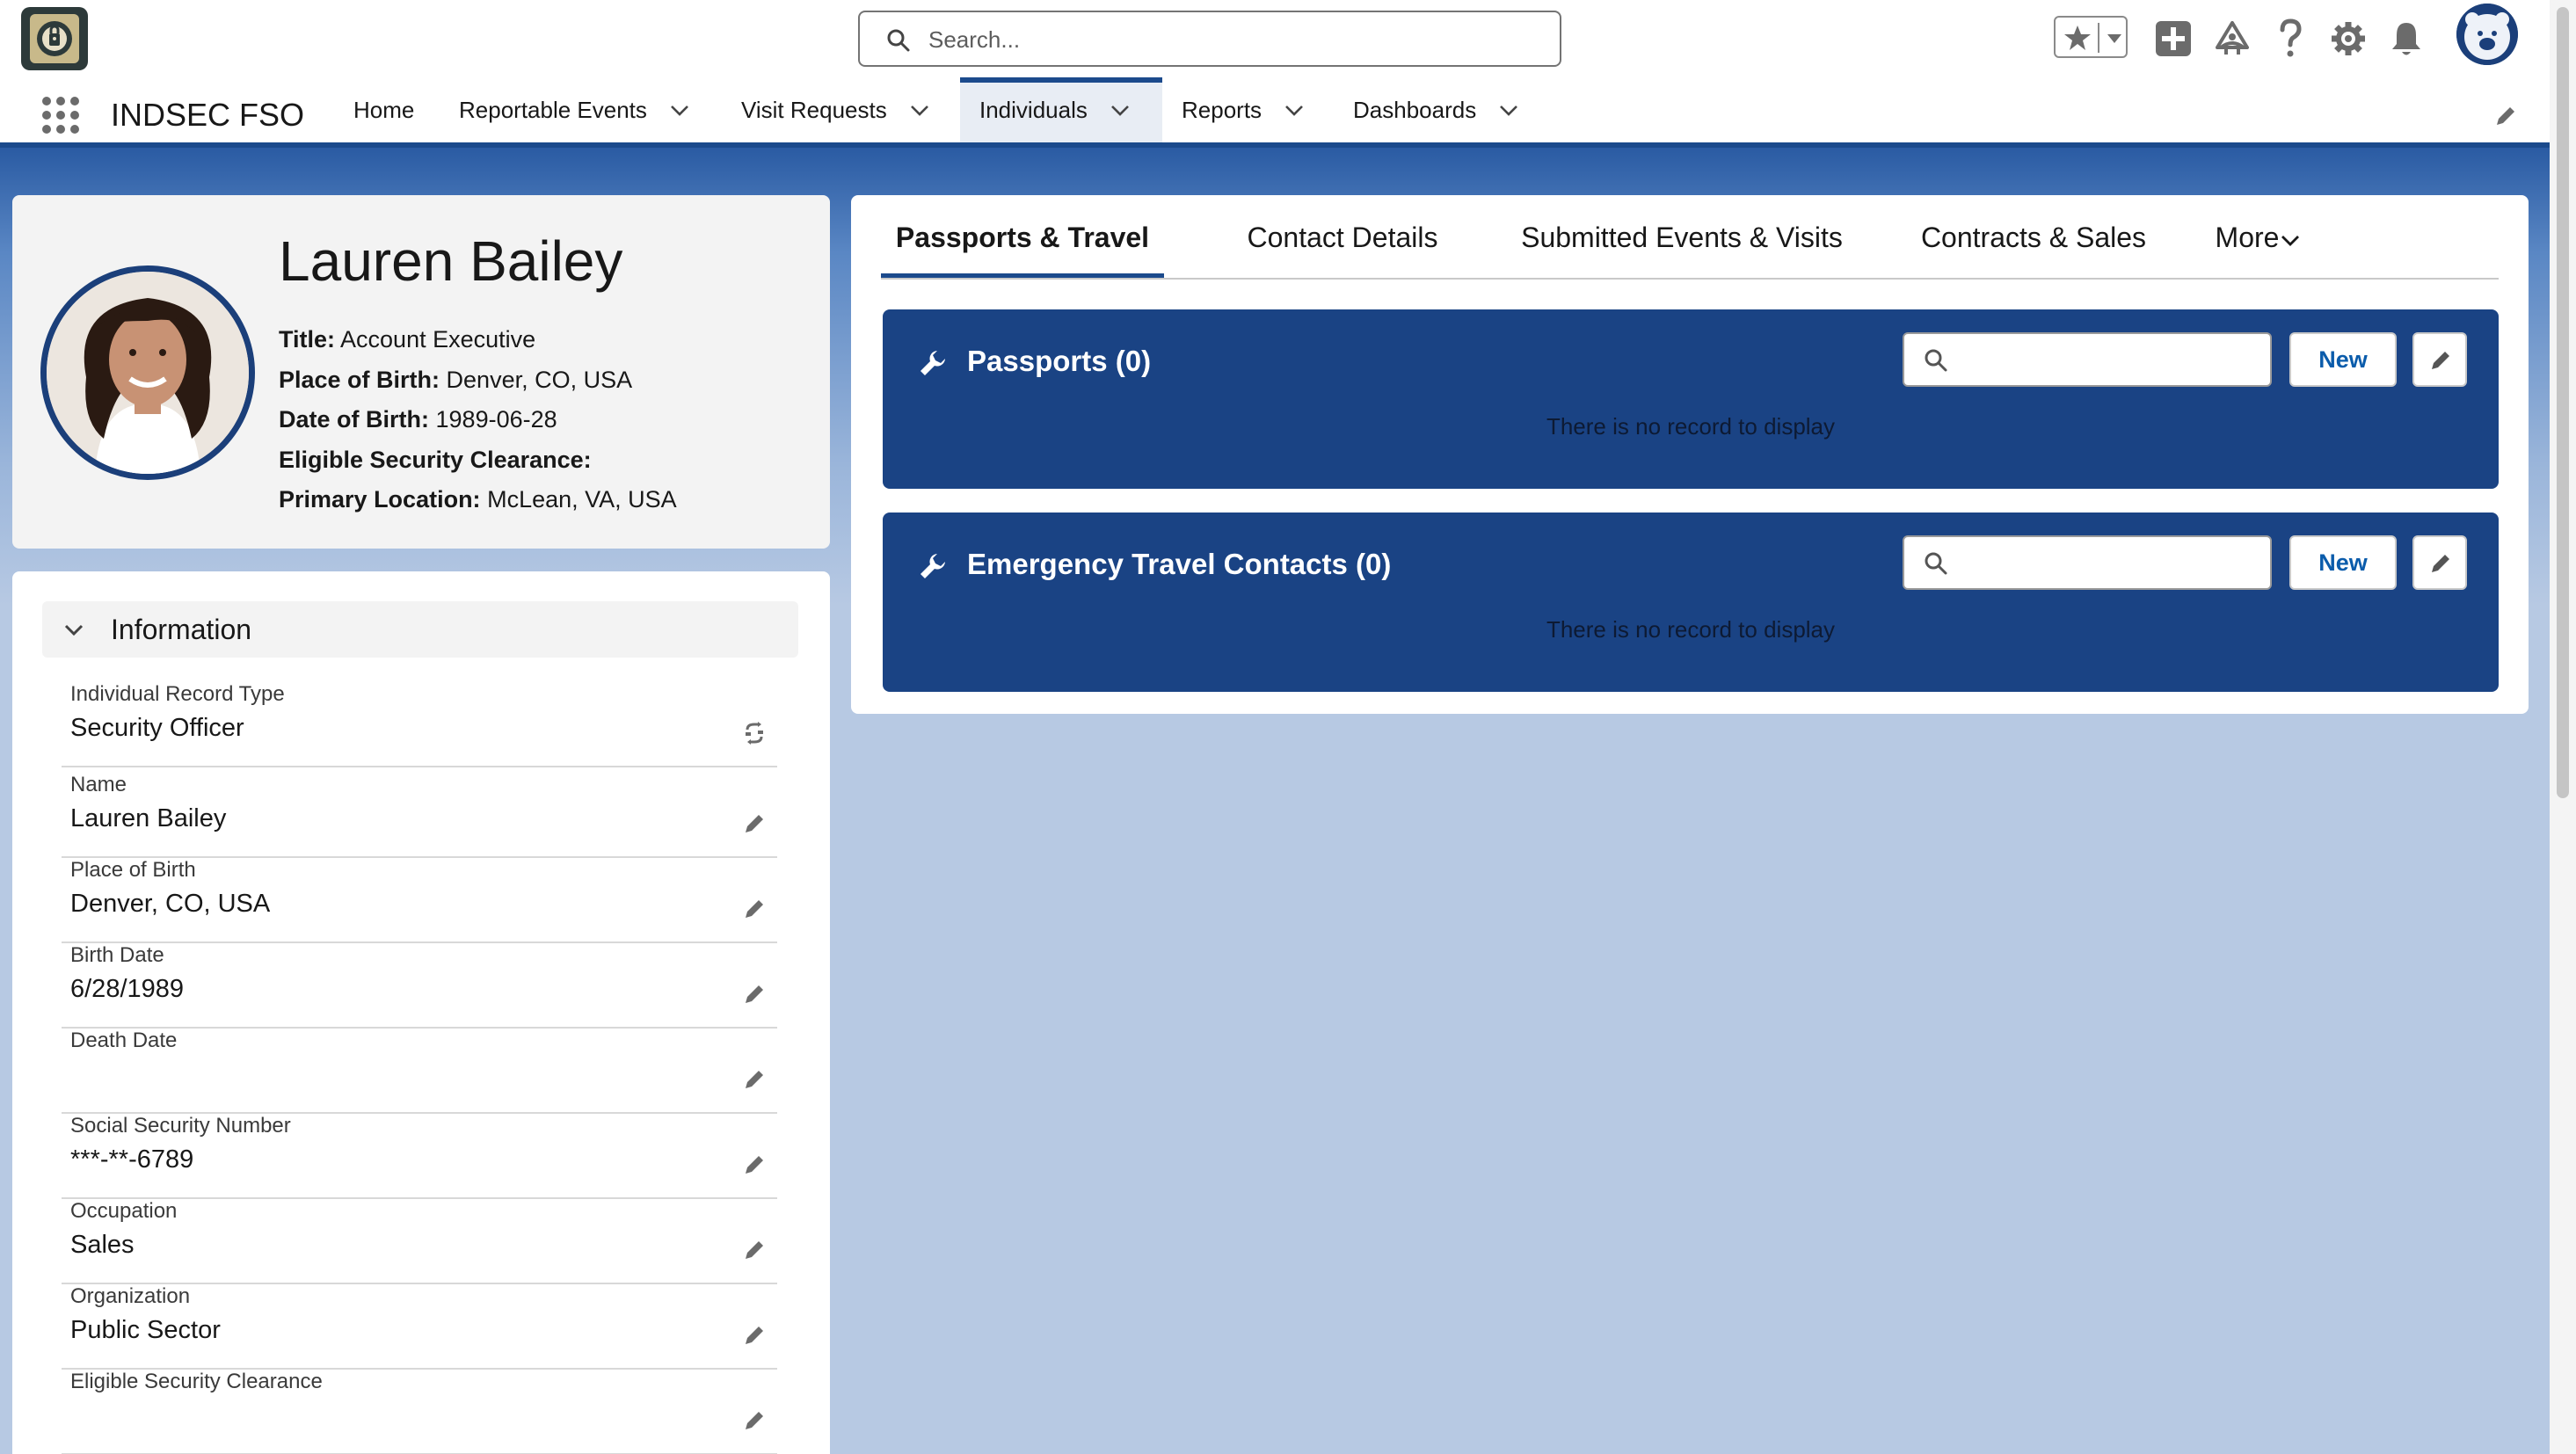 The width and height of the screenshot is (2576, 1454). I want to click on nav-item-label: Dashboards, so click(1415, 109).